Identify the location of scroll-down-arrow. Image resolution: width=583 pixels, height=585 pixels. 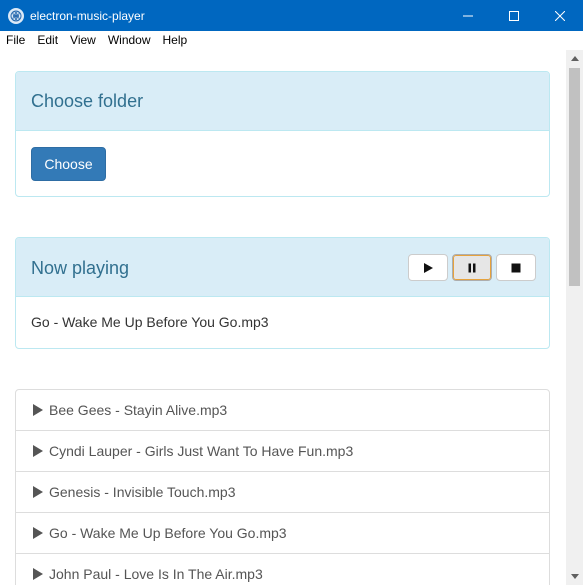
(574, 576).